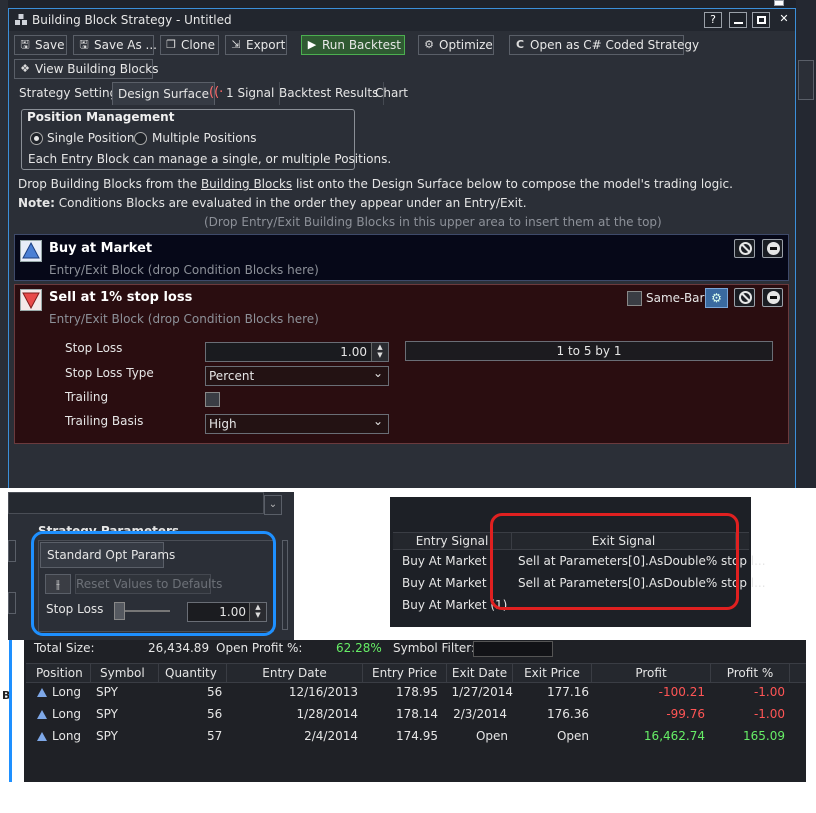  Describe the element at coordinates (716, 298) in the screenshot. I see `settings-gear-icon: ⚙` at that location.